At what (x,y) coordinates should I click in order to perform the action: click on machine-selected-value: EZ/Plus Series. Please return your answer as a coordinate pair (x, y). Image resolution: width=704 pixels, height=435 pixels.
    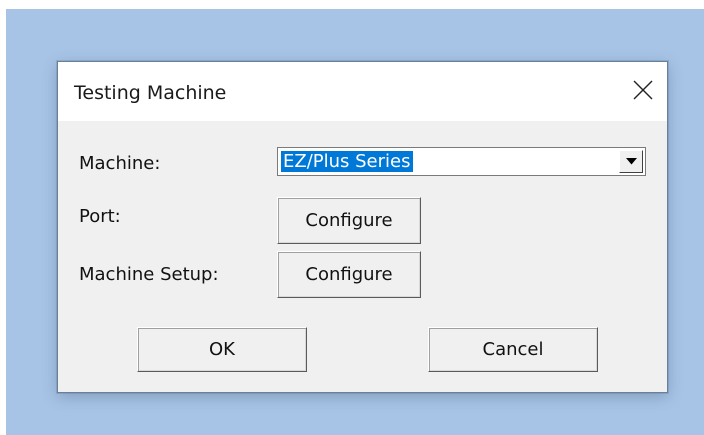
    Looking at the image, I should click on (347, 161).